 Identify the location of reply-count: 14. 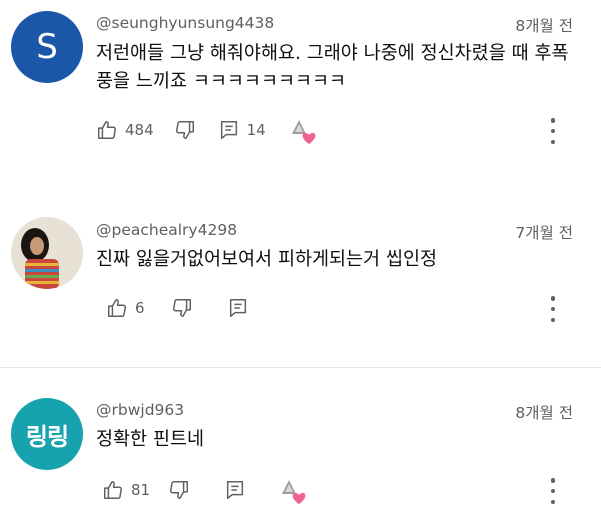
(256, 130).